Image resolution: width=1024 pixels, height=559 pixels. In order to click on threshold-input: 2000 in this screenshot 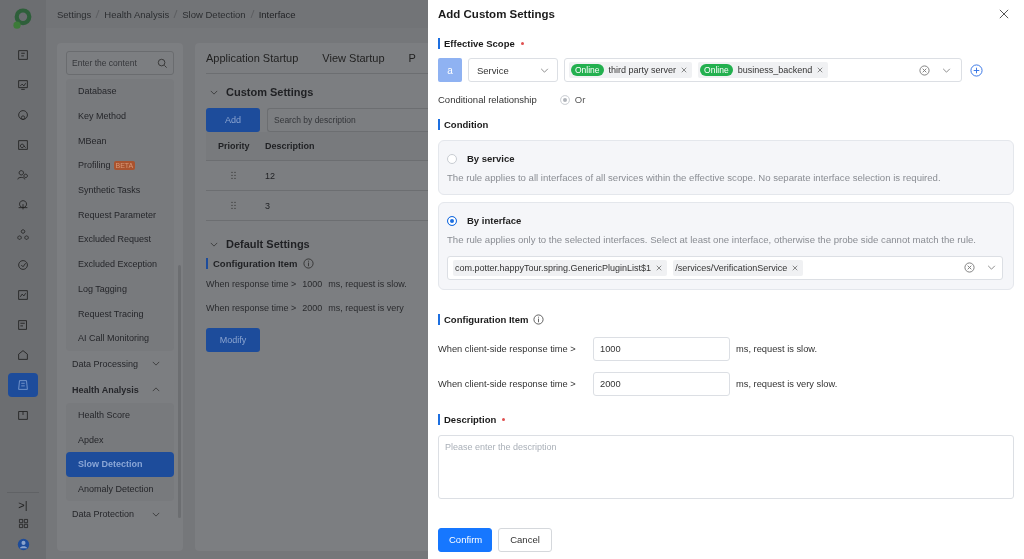, I will do `click(661, 383)`.